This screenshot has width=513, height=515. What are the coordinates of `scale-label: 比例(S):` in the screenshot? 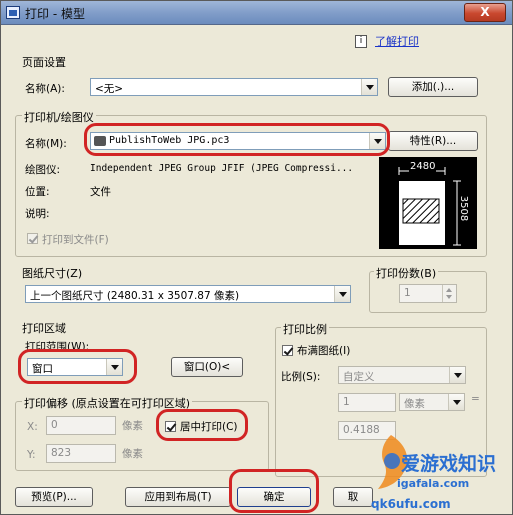 It's located at (301, 377).